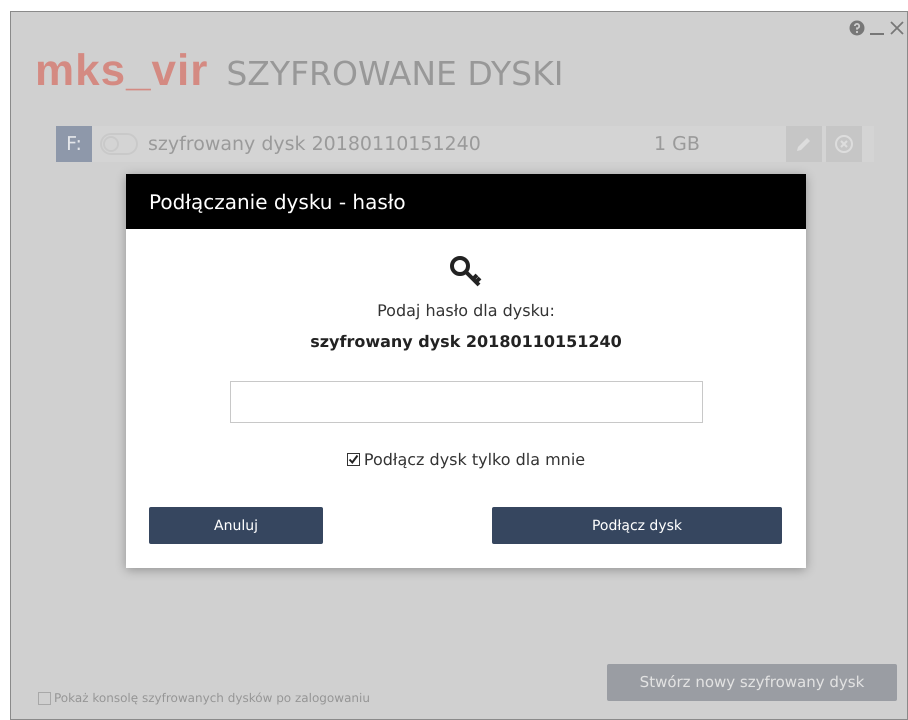 Image resolution: width=908 pixels, height=720 pixels. What do you see at coordinates (466, 272) in the screenshot?
I see `key-icon` at bounding box center [466, 272].